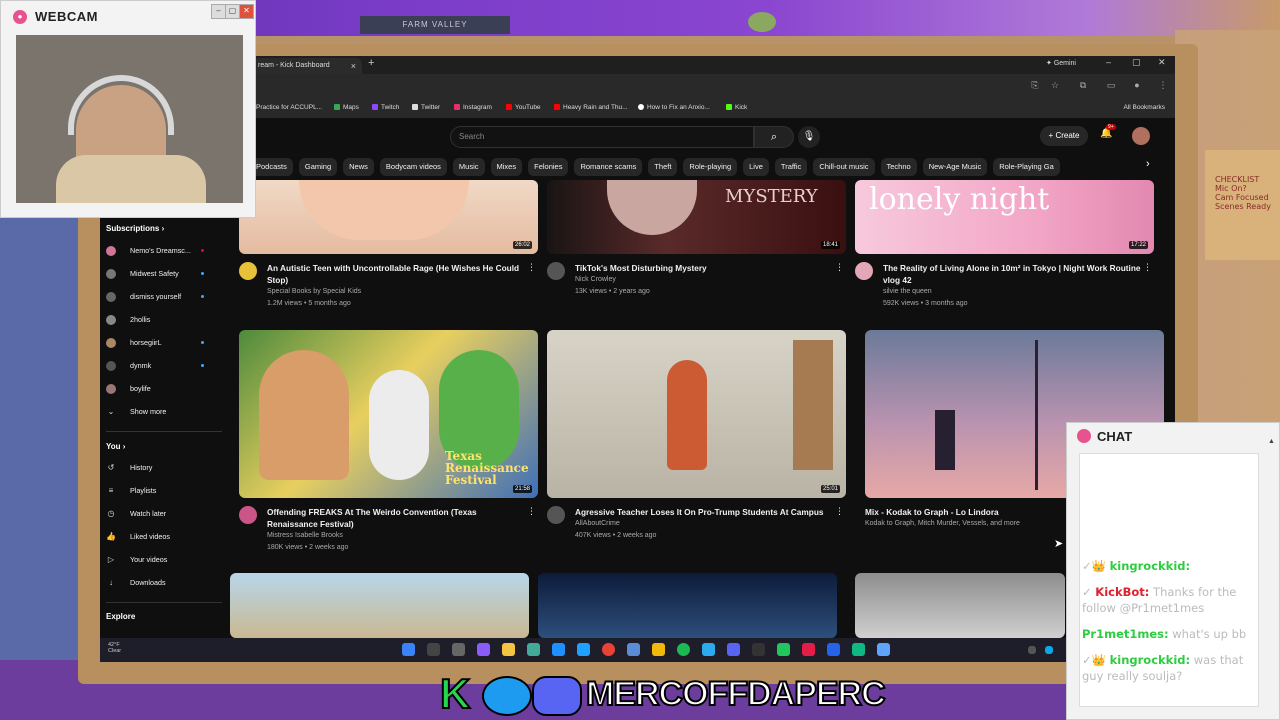  What do you see at coordinates (314, 291) in the screenshot?
I see `channel-name: Special Books by Special Kids` at bounding box center [314, 291].